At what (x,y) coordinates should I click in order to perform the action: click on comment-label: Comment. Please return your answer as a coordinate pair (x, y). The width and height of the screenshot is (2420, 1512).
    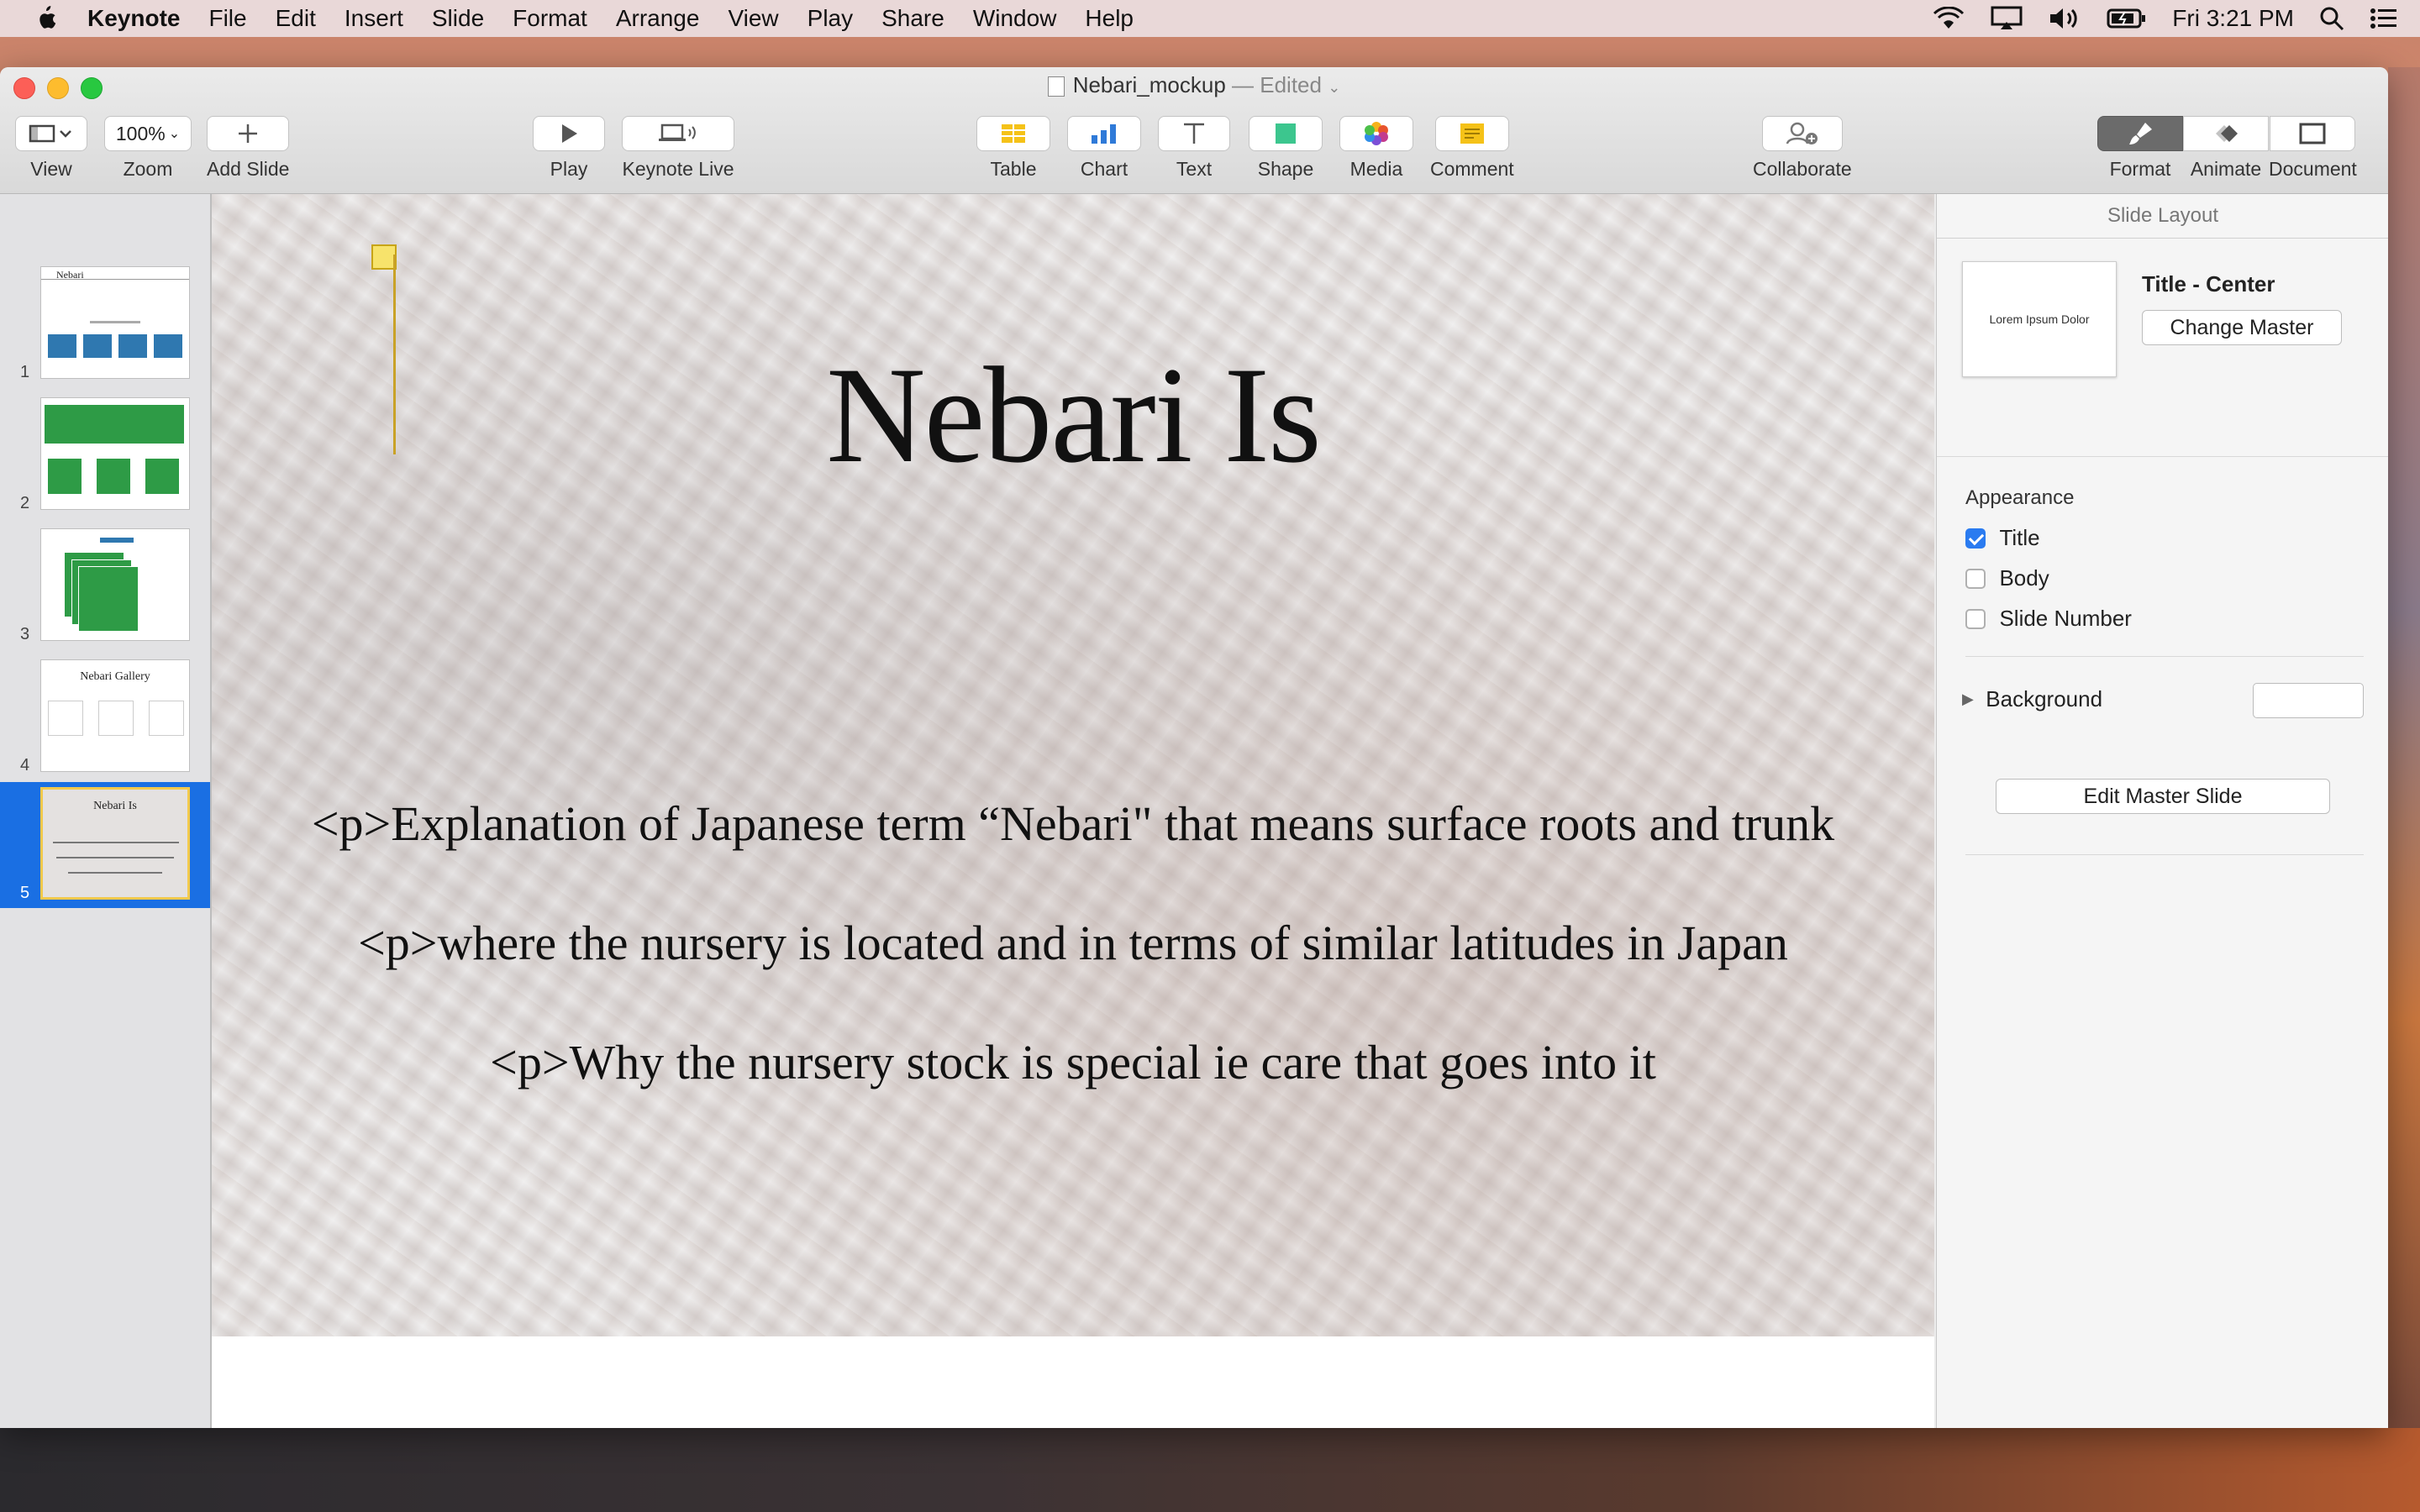
    Looking at the image, I should click on (1472, 169).